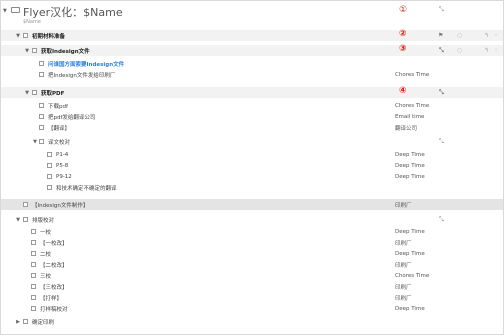  Describe the element at coordinates (45, 232) in the screenshot. I see `task-label: 一校` at that location.